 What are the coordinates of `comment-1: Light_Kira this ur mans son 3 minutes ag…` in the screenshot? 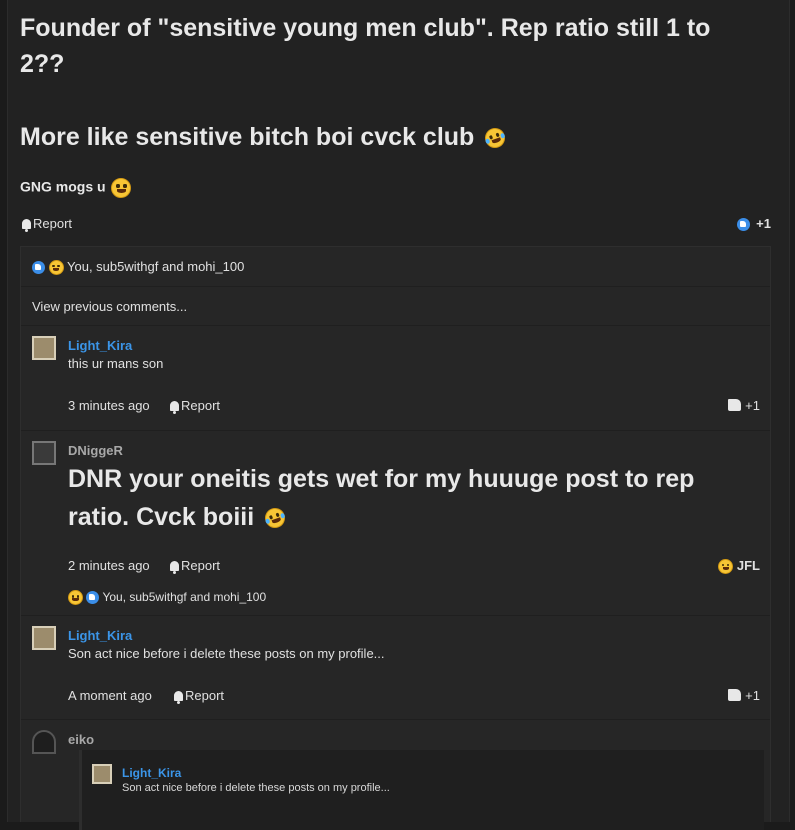 It's located at (395, 377).